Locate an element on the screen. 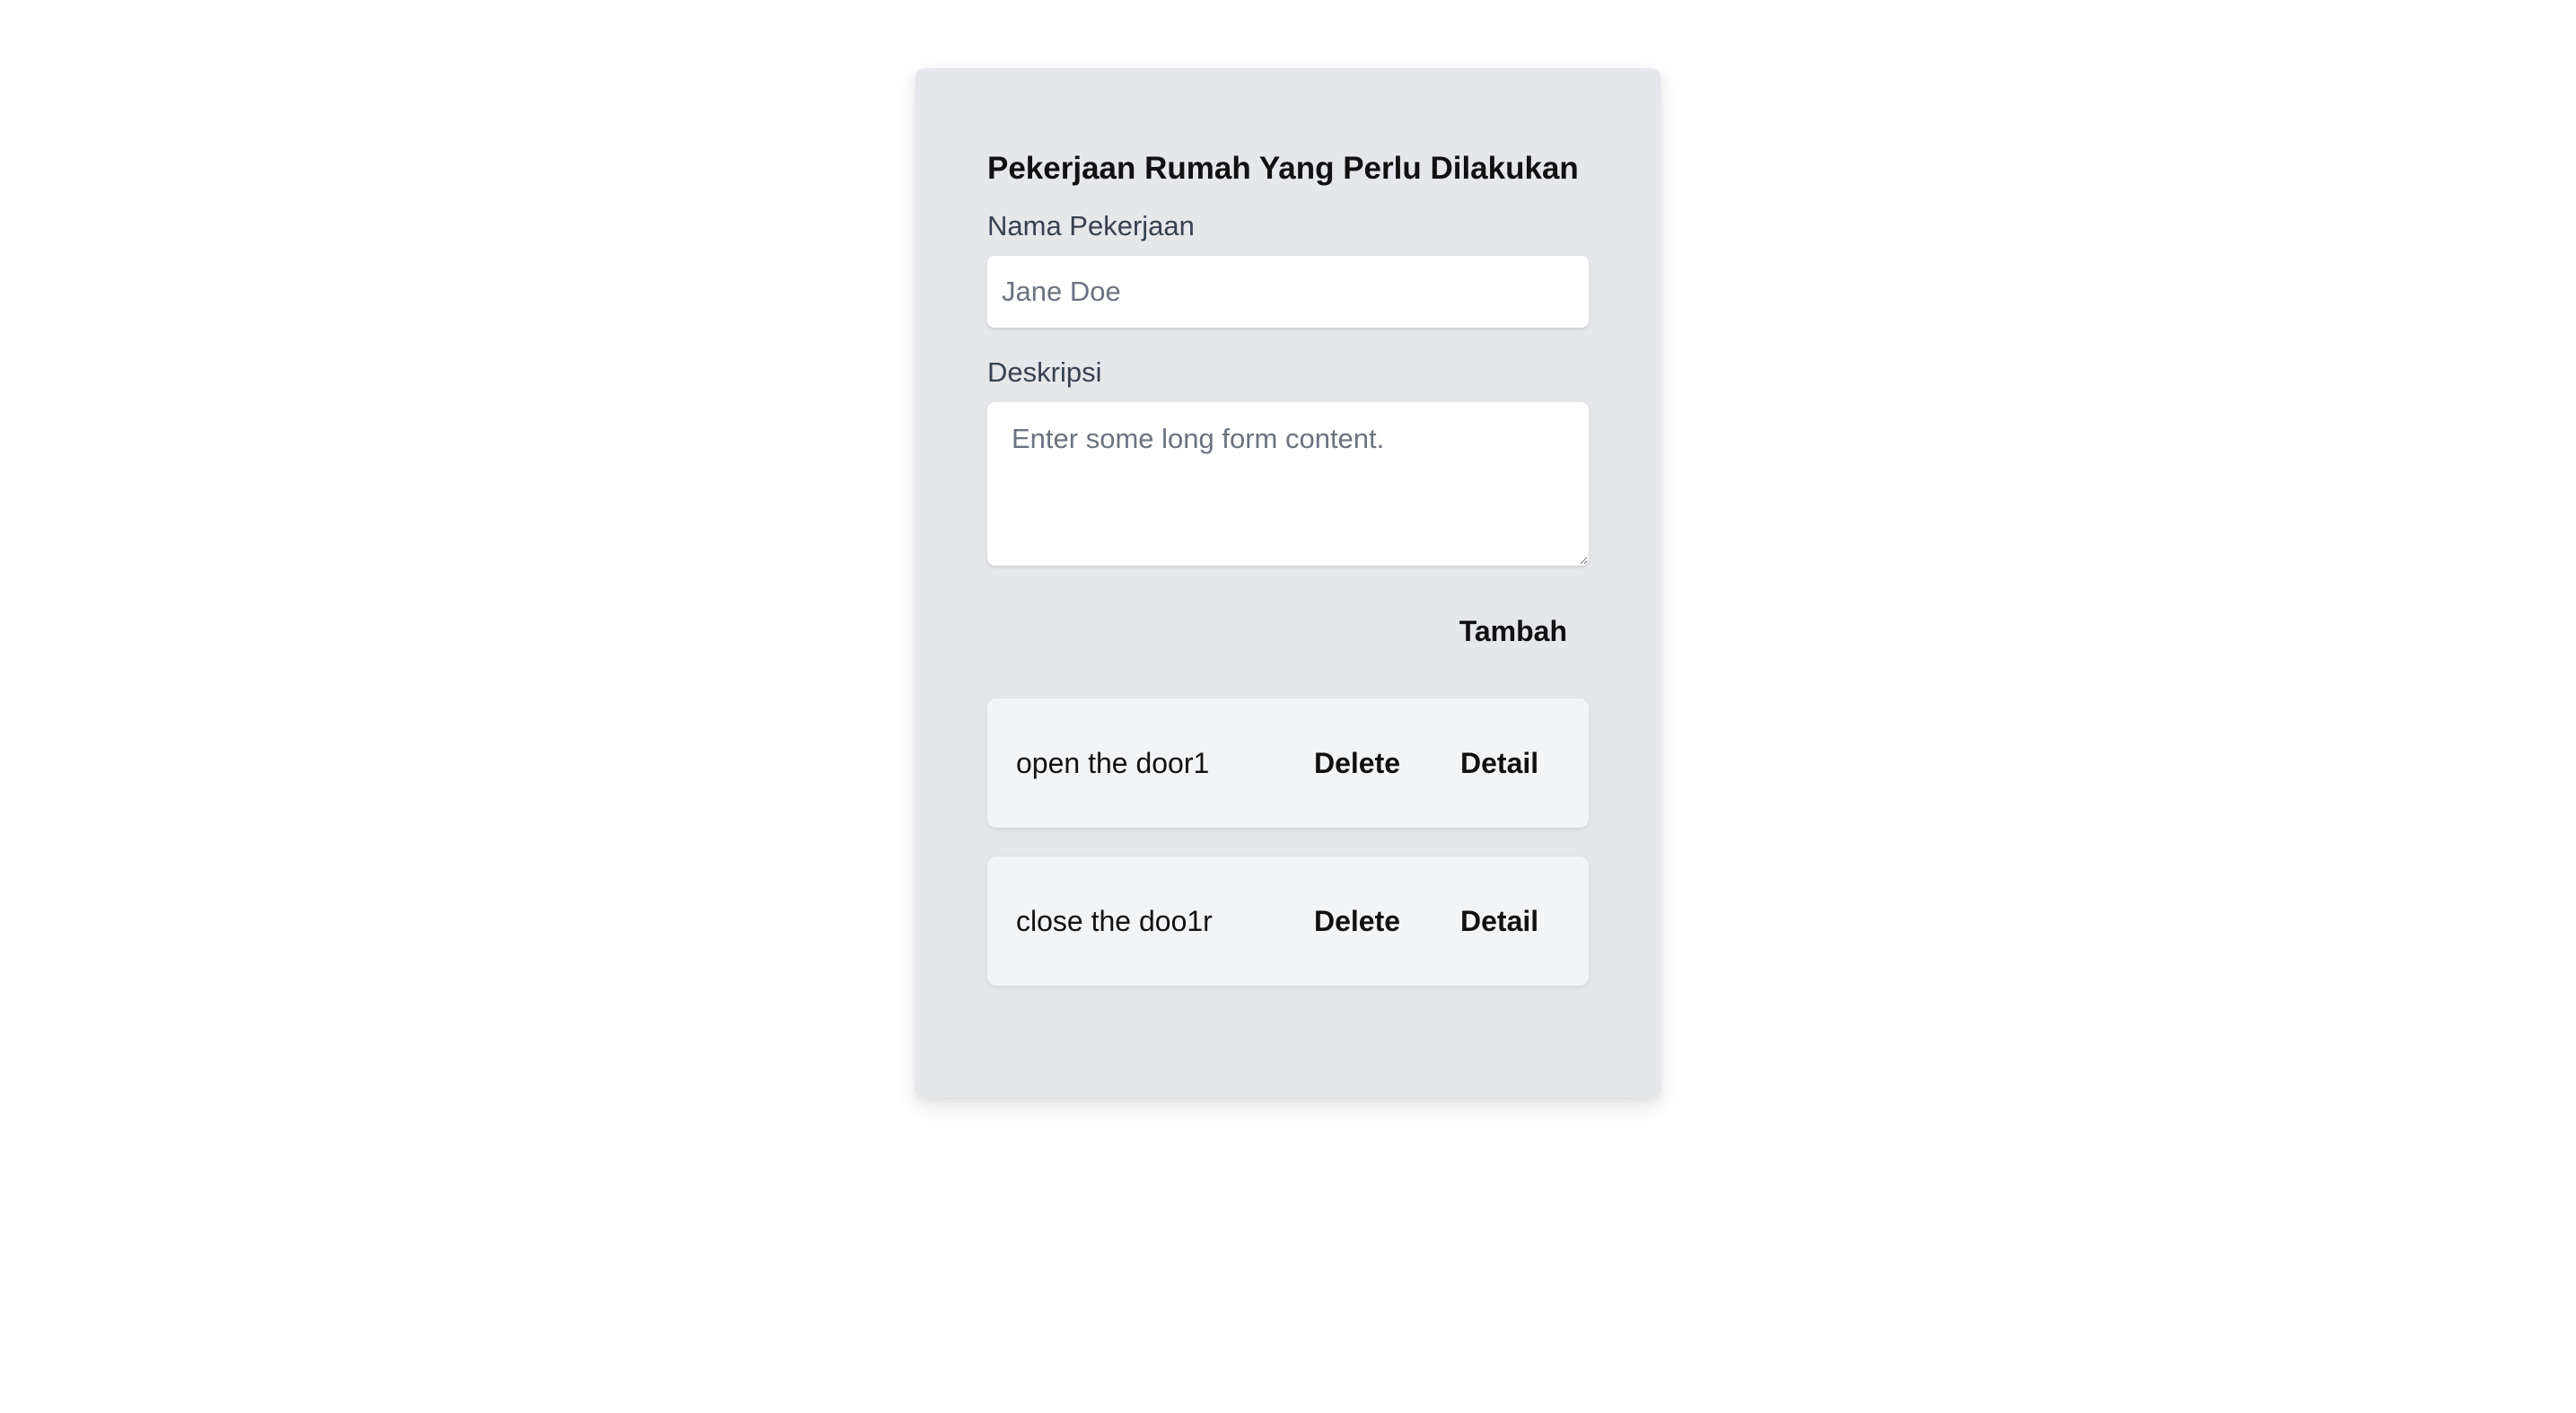 This screenshot has height=1413, width=2576. description-textarea is located at coordinates (1288, 484).